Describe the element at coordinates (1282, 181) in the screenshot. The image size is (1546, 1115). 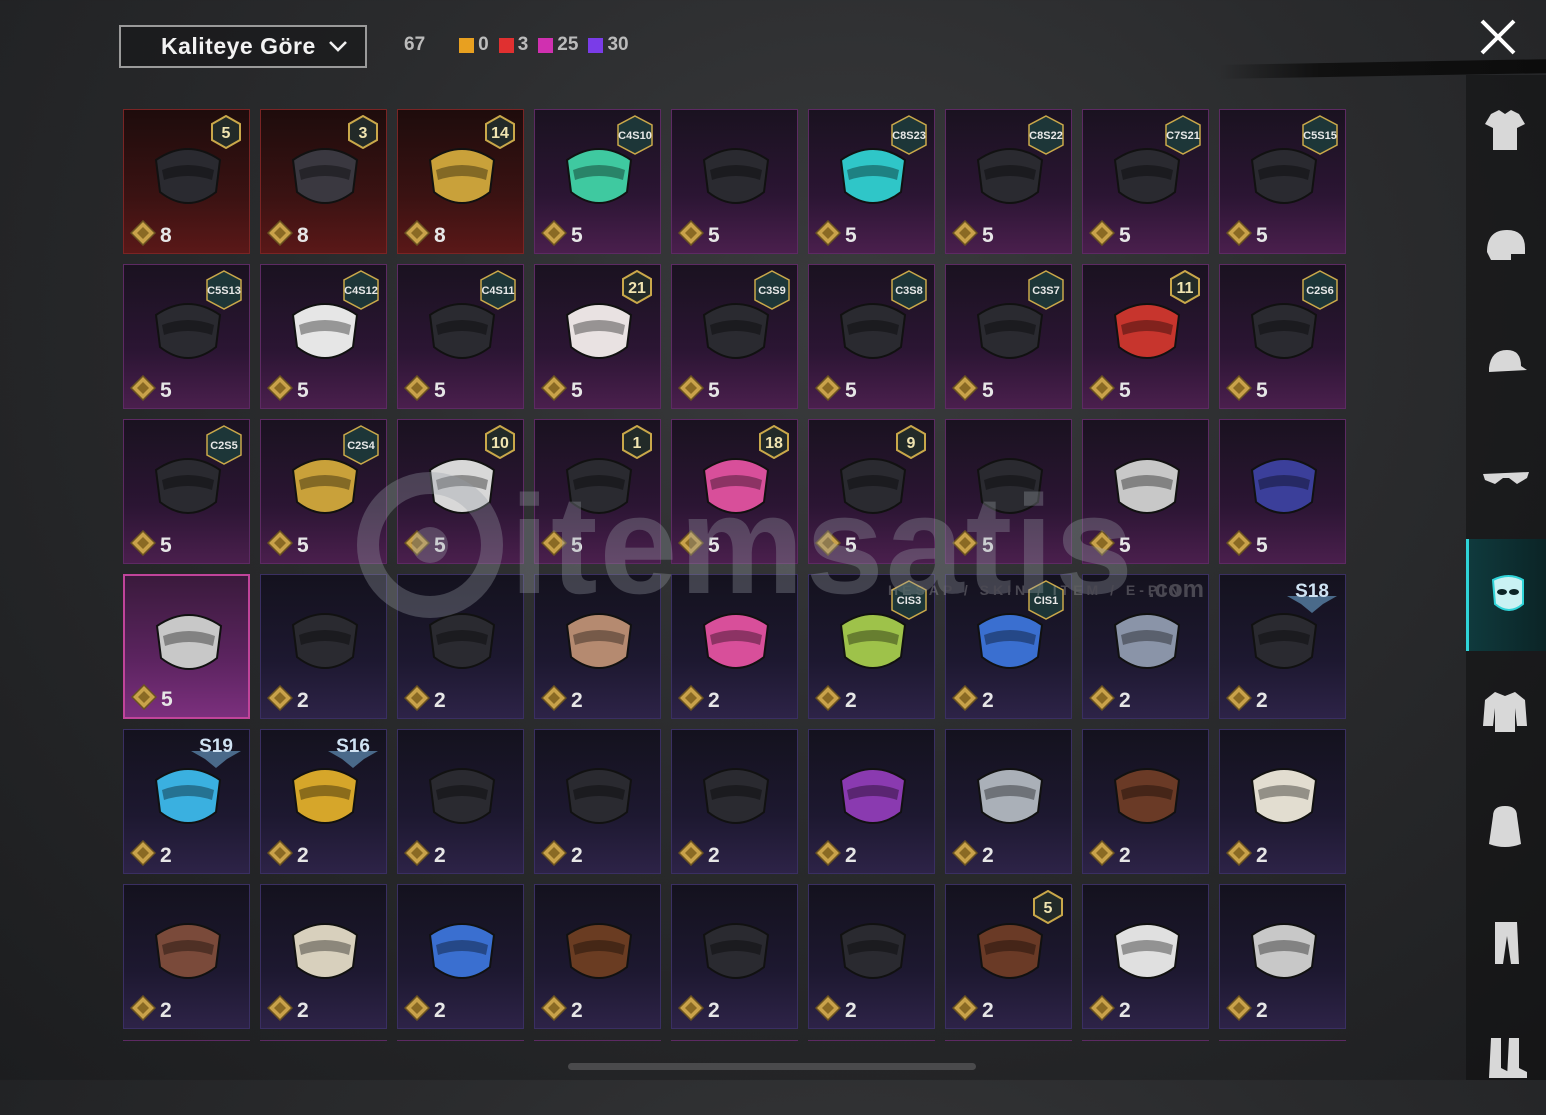
I see `inventory-item: C5S15 5` at that location.